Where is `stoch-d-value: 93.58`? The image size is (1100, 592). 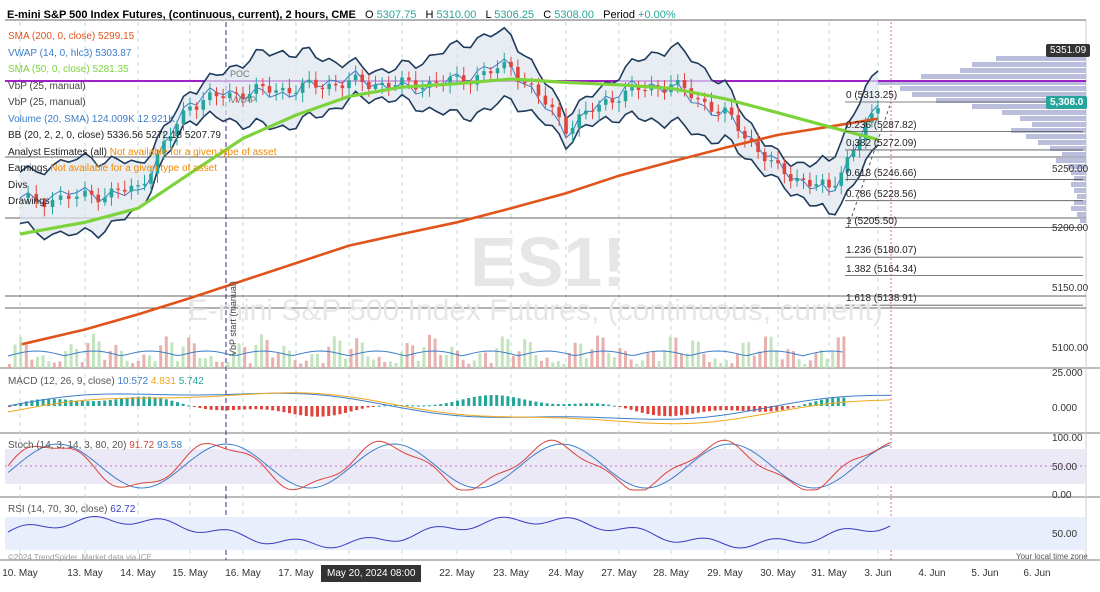
stoch-d-value: 93.58 is located at coordinates (170, 445).